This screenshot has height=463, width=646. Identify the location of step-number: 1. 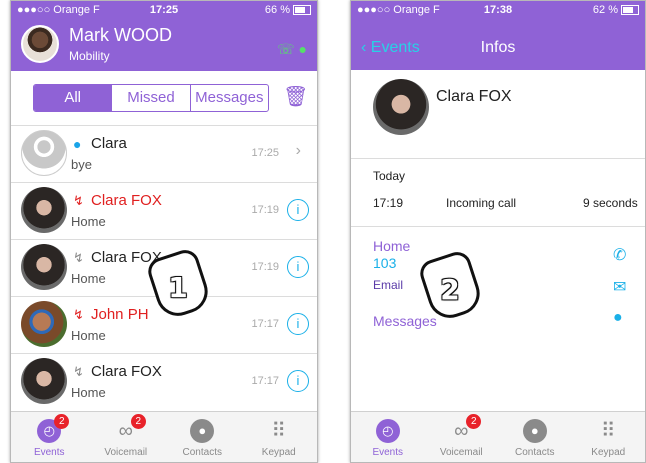
(178, 287).